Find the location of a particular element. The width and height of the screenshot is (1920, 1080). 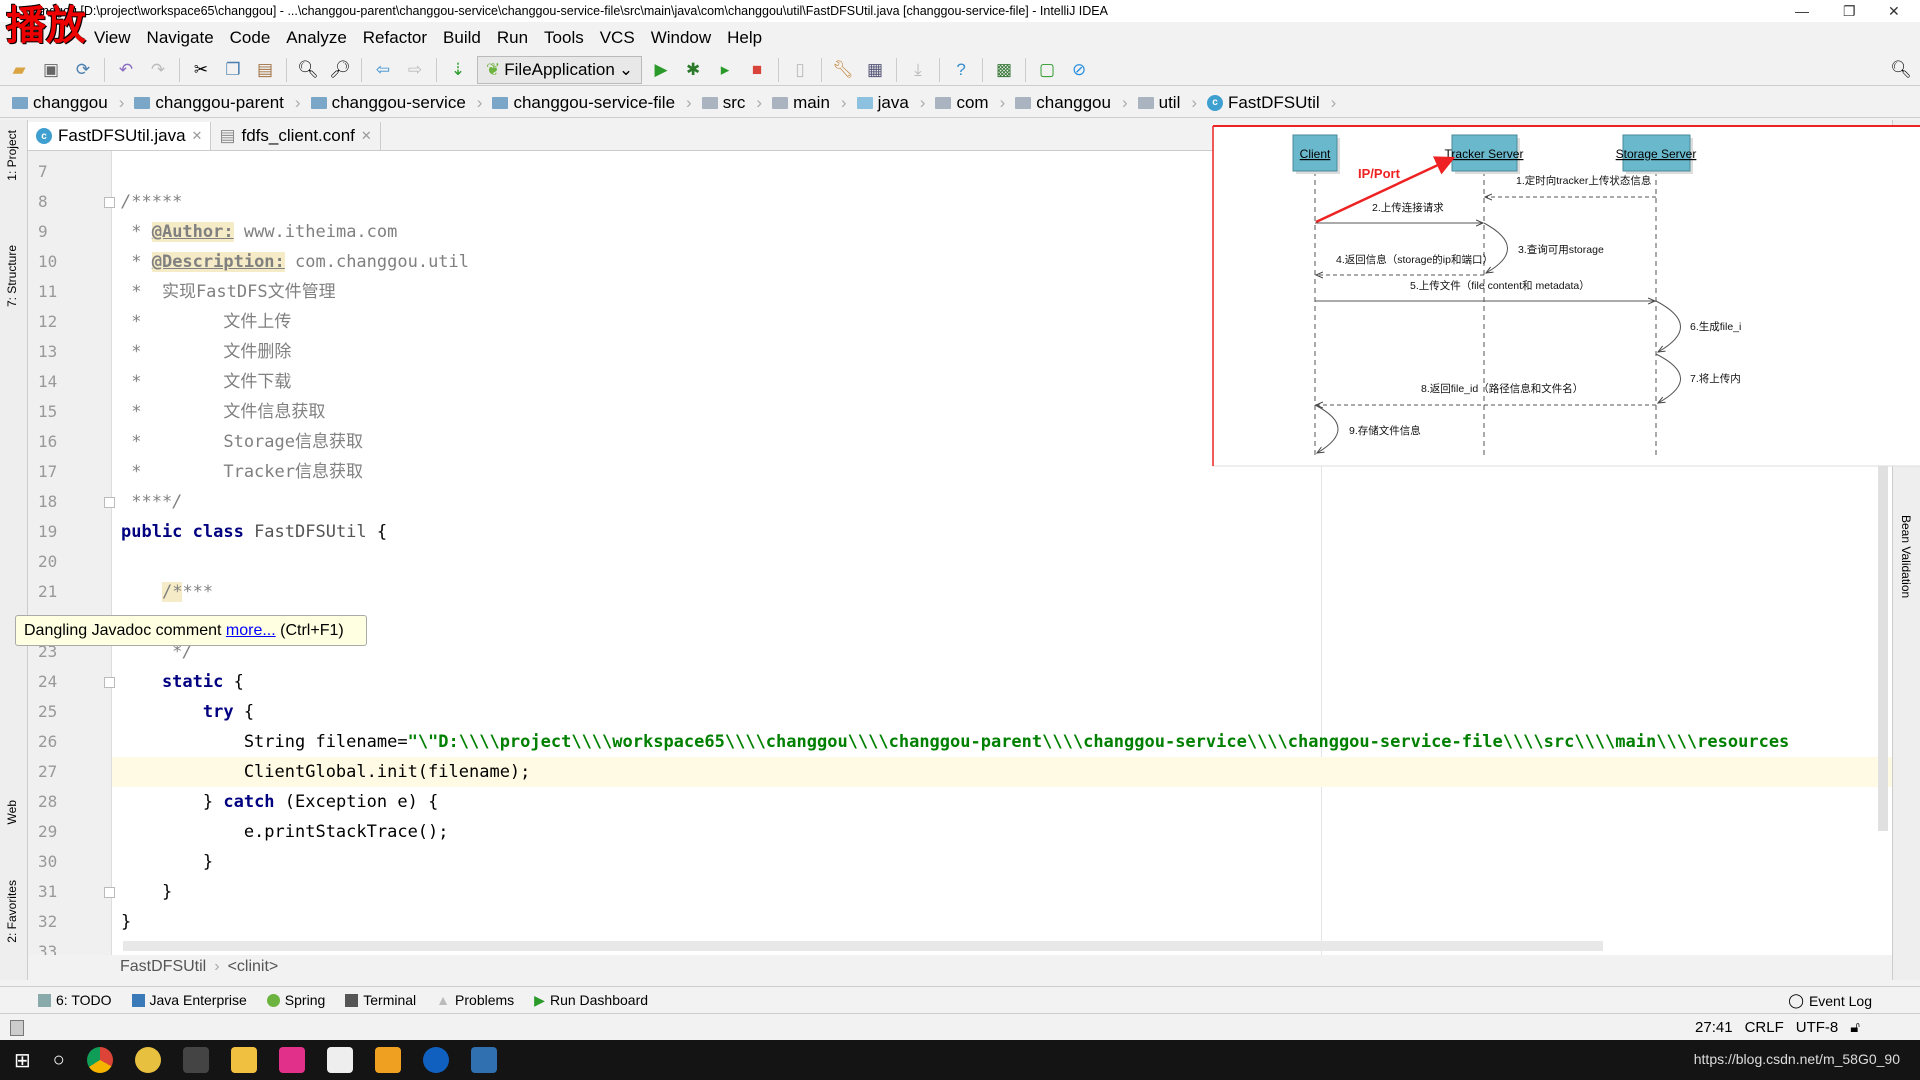

windows-start-icon: ⊞ is located at coordinates (22, 1060).